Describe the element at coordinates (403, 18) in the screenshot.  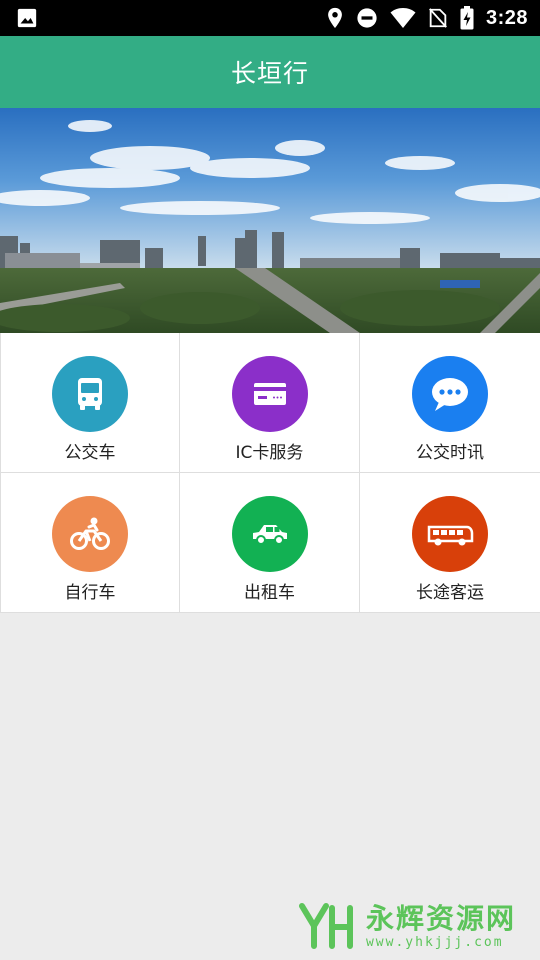
I see `wifi-icon` at that location.